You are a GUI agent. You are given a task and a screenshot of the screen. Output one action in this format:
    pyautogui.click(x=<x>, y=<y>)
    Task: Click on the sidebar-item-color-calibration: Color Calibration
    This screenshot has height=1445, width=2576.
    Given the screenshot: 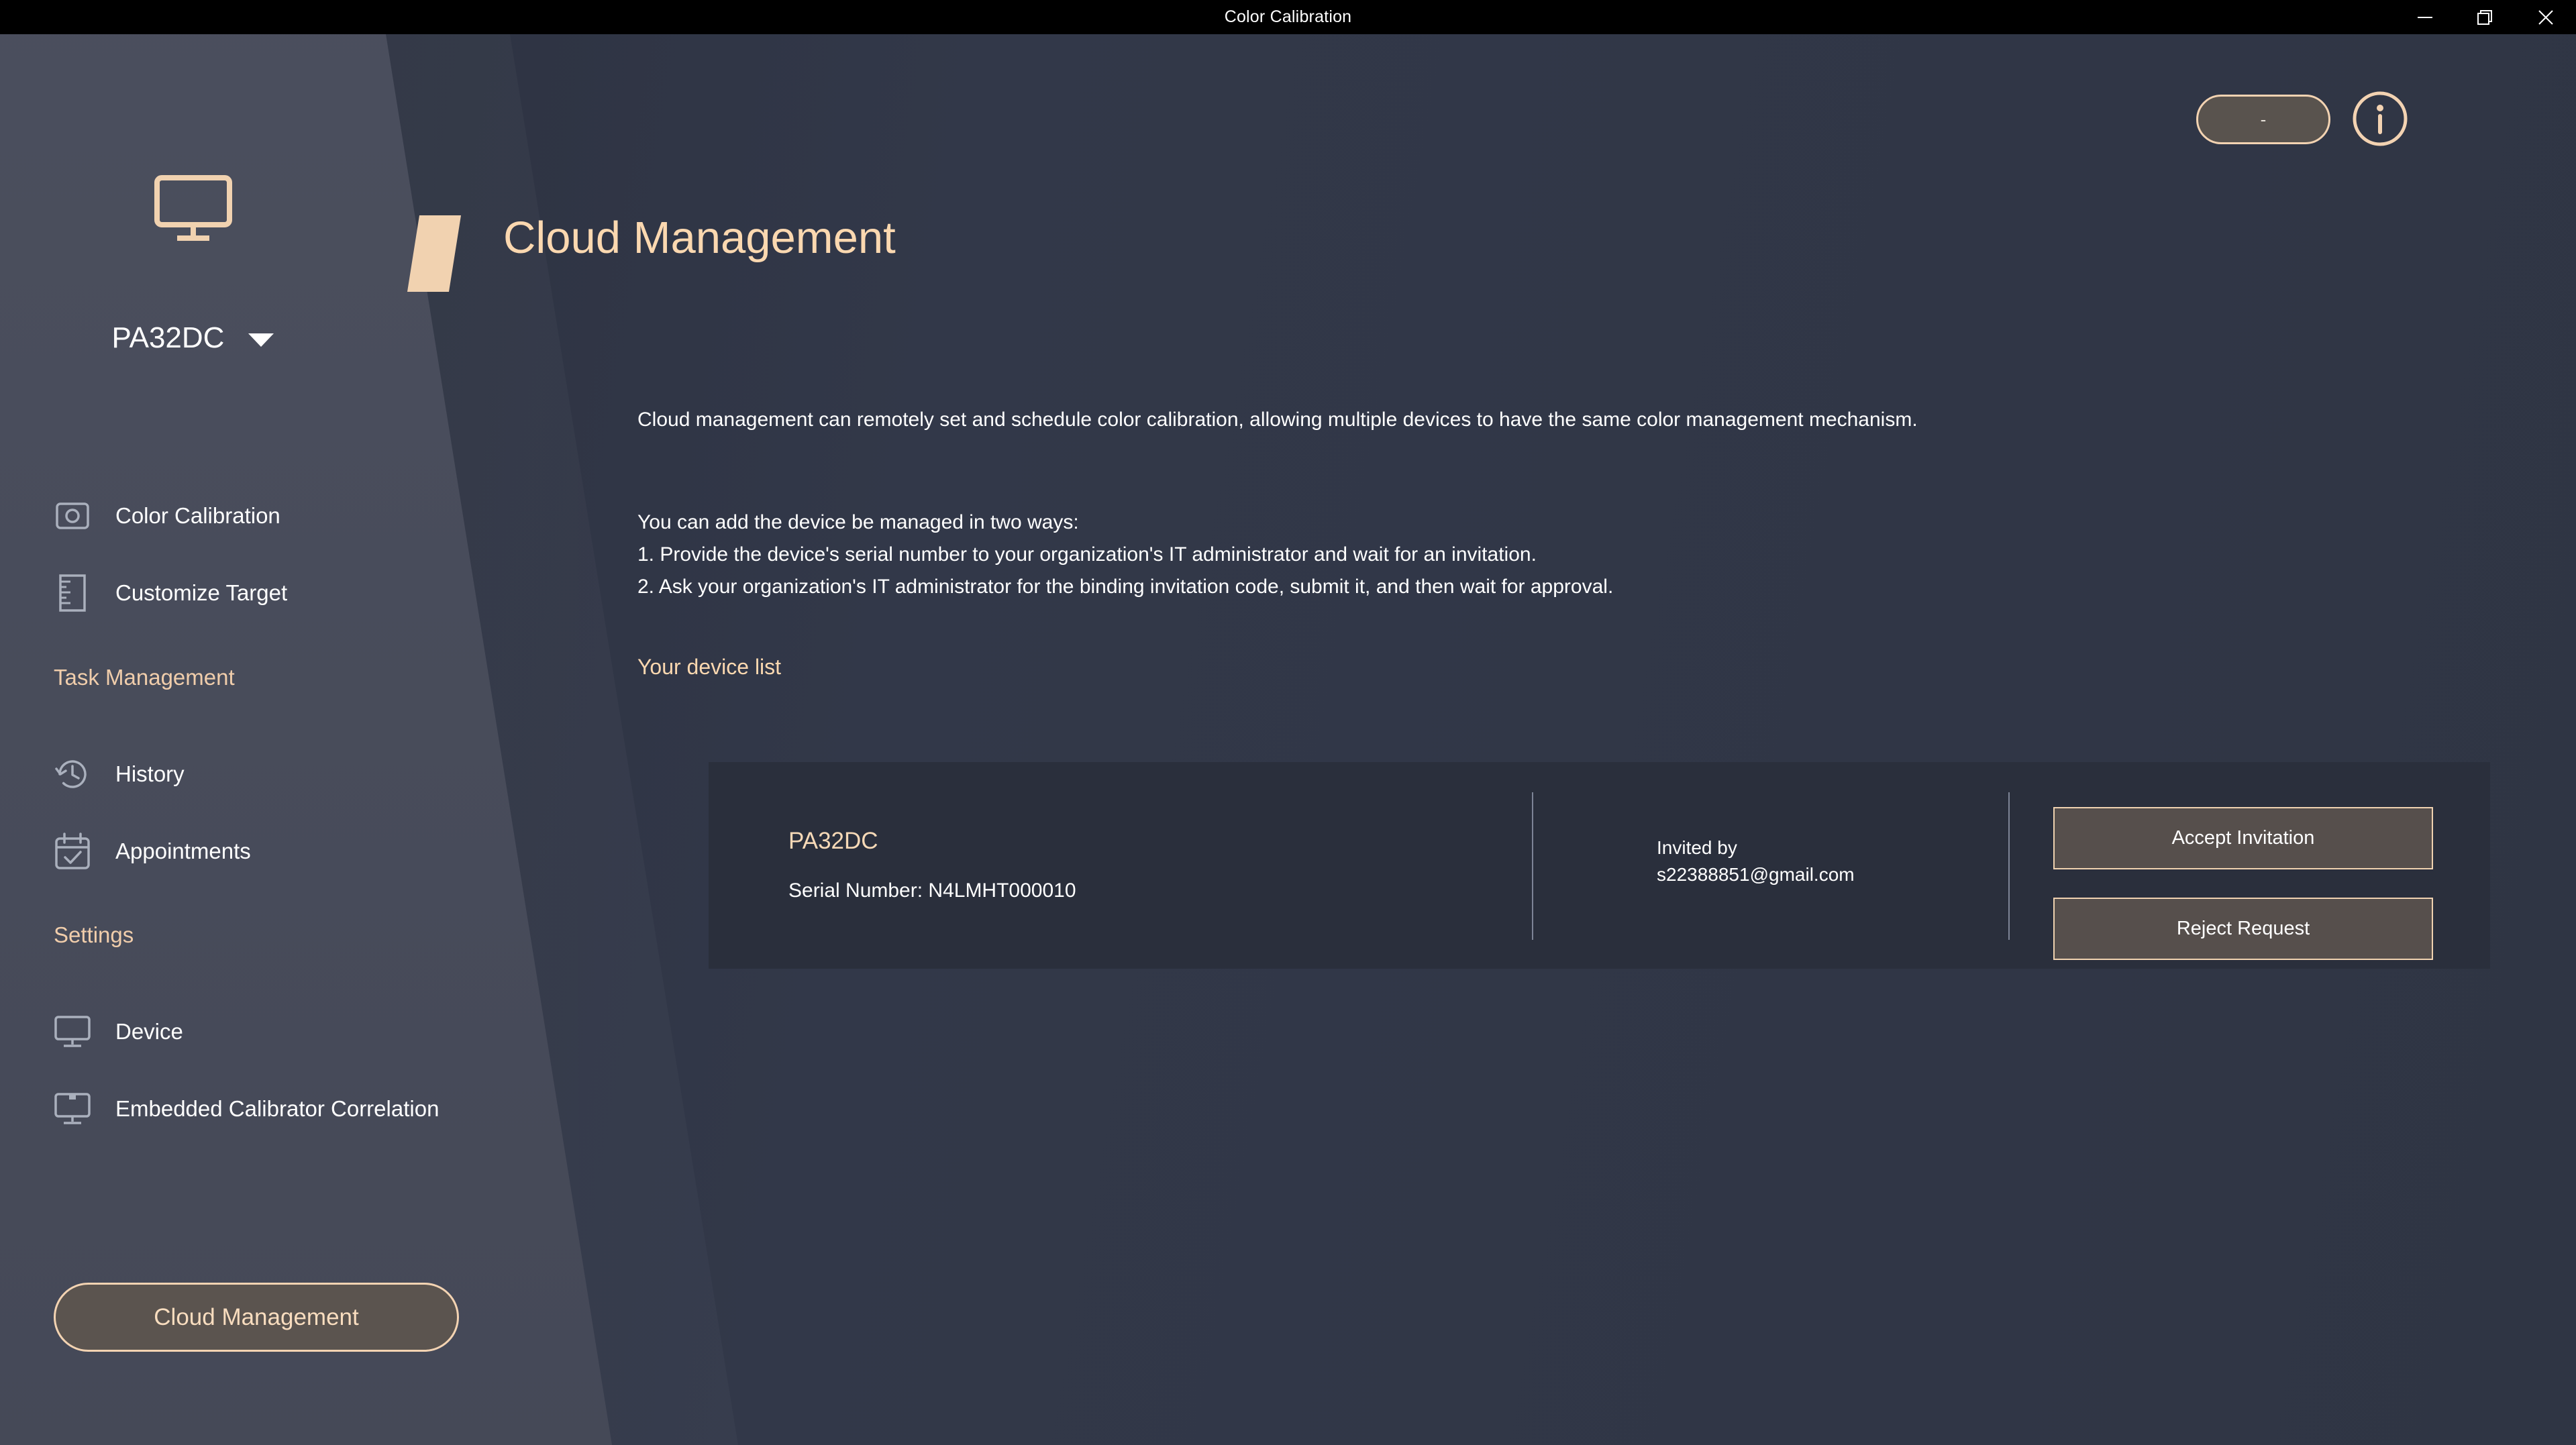 What is the action you would take?
    pyautogui.click(x=167, y=516)
    